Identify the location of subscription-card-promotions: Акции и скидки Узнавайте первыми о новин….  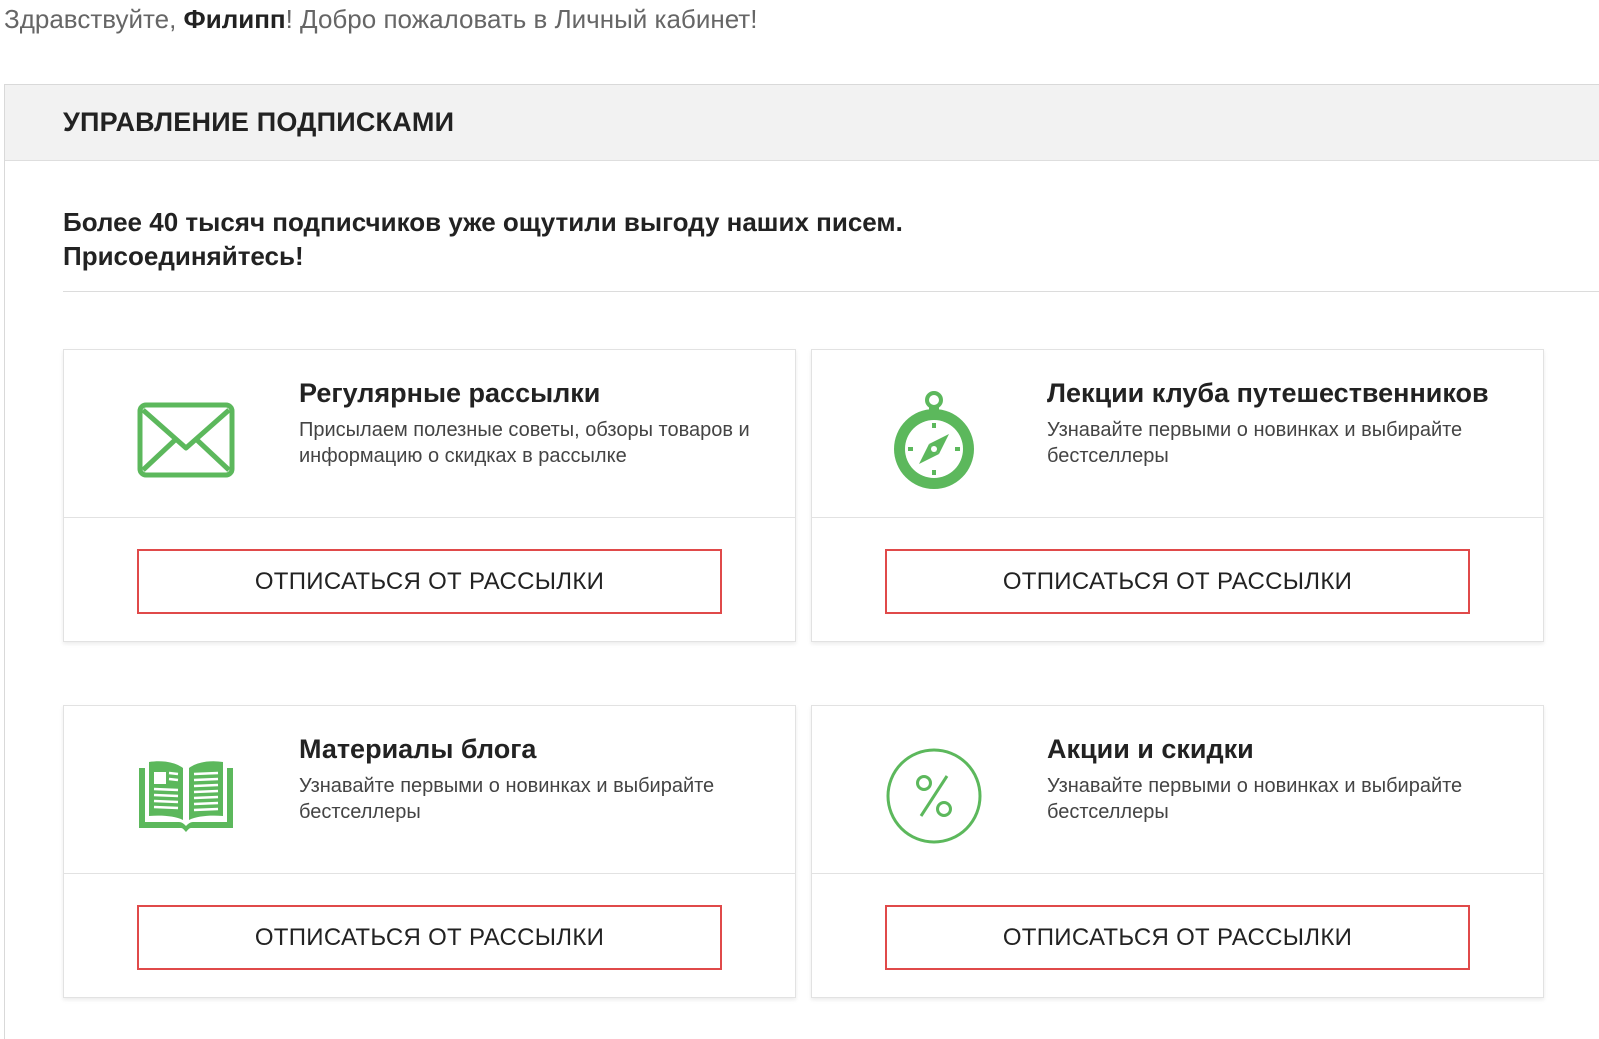
(1177, 851).